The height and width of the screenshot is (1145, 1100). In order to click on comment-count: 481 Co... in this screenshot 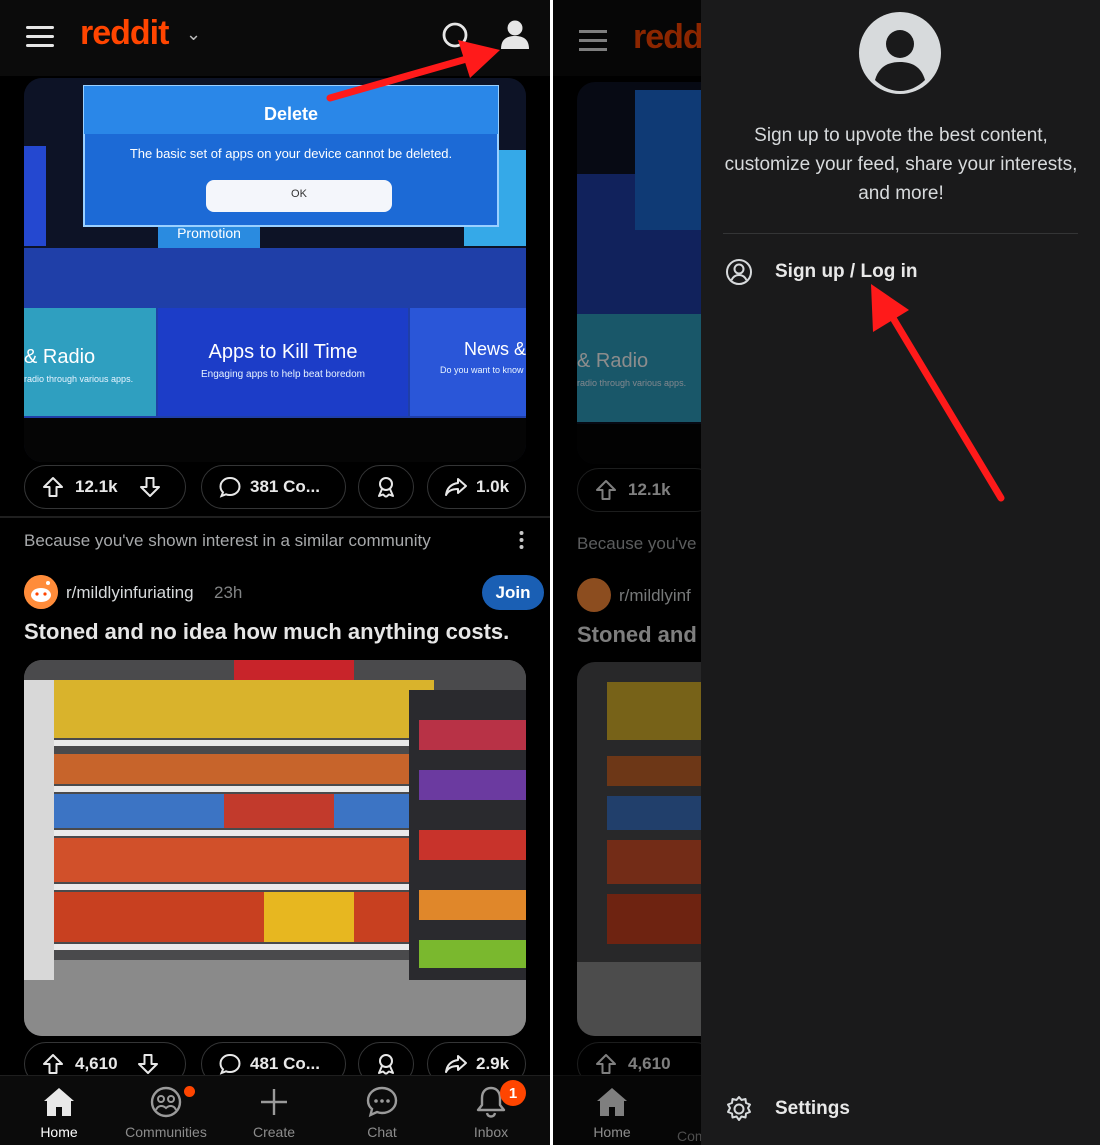, I will do `click(285, 1063)`.